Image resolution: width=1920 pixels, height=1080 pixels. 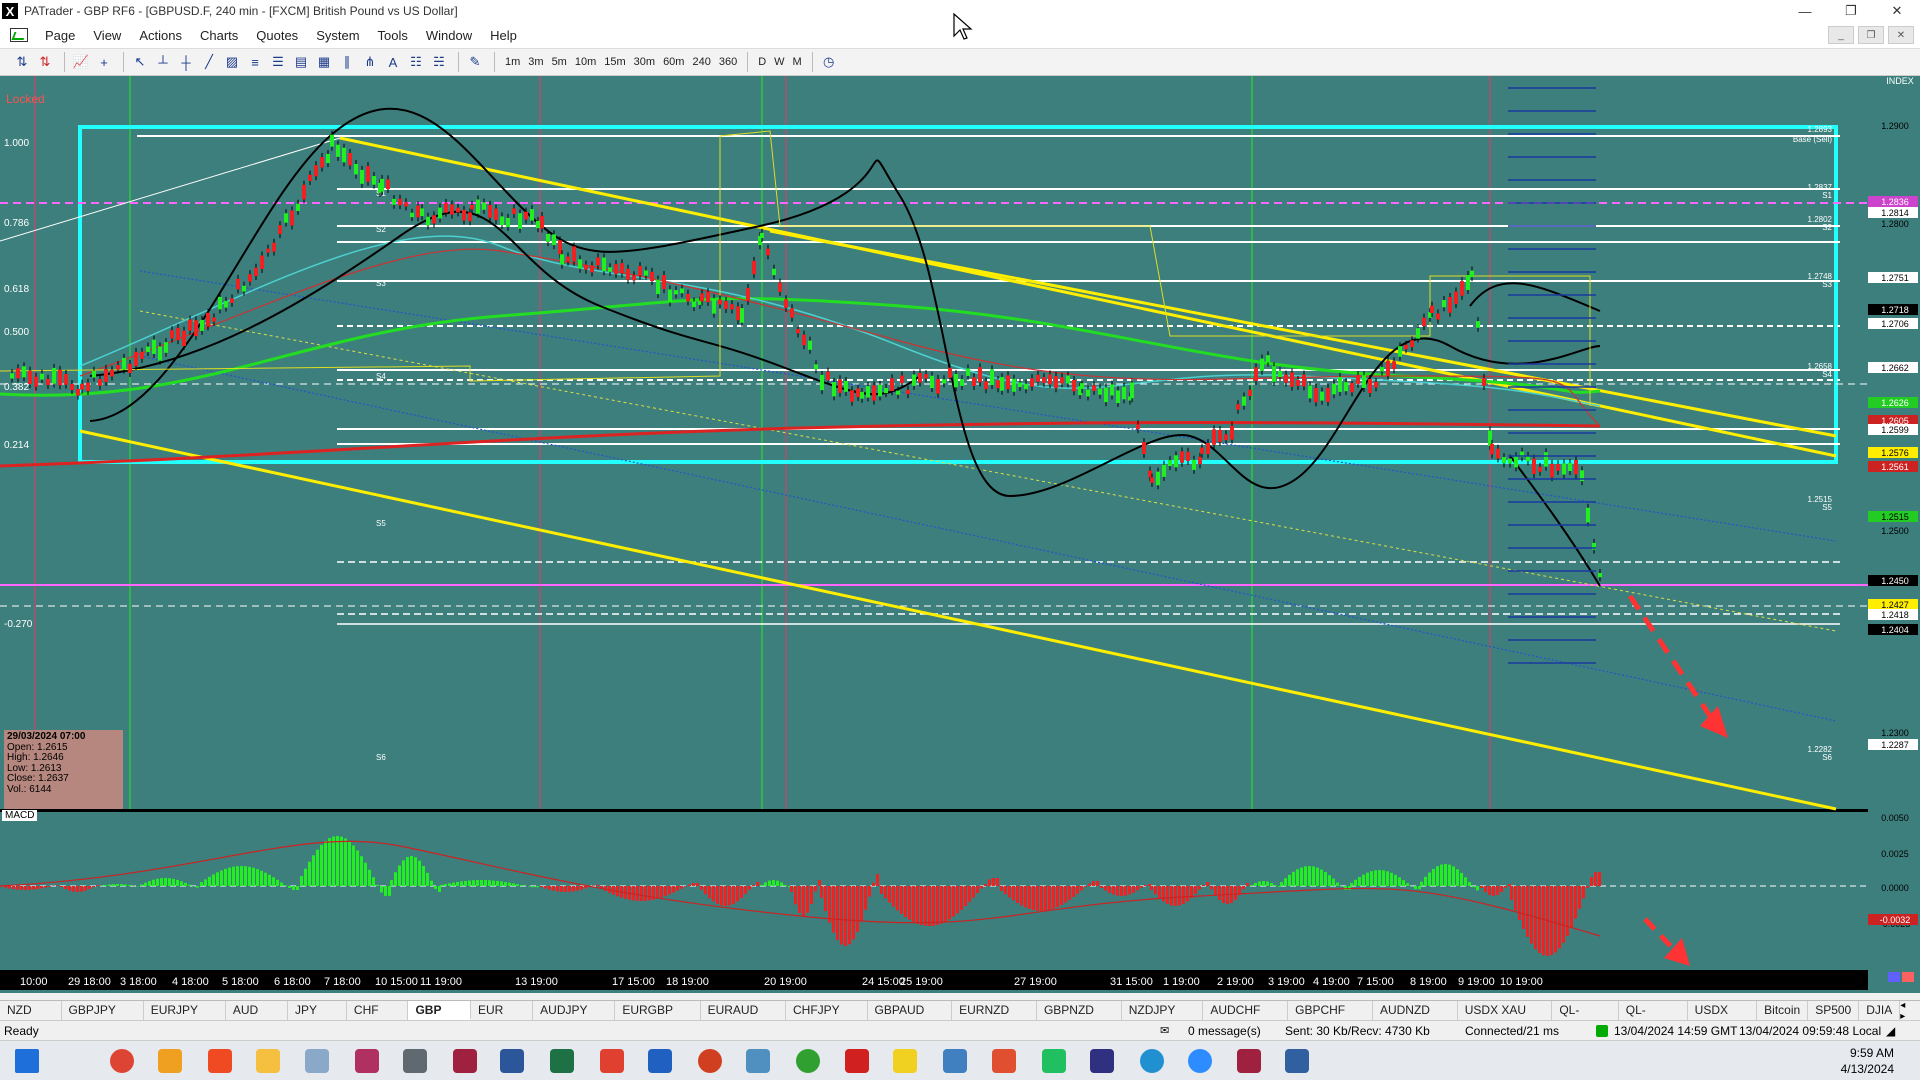 What do you see at coordinates (122, 1061) in the screenshot?
I see `chrome-icon` at bounding box center [122, 1061].